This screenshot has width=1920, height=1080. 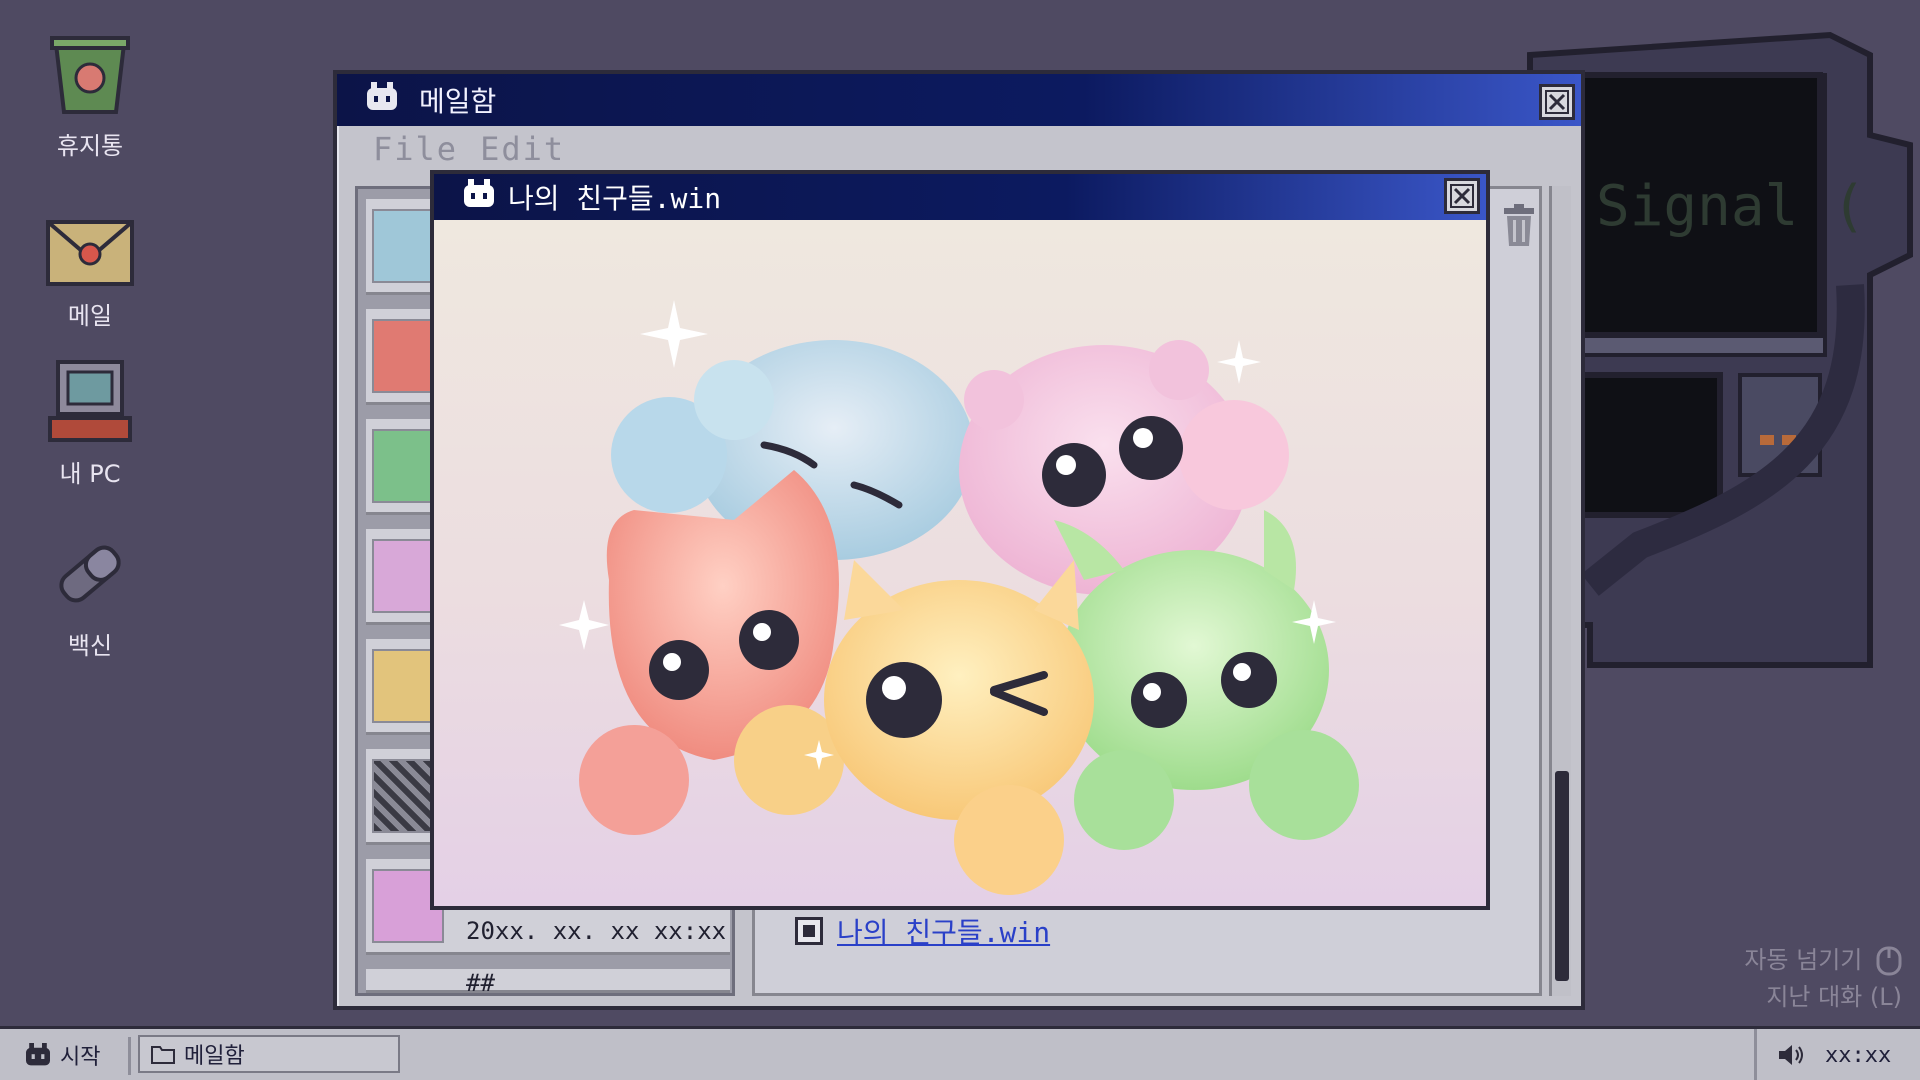 I want to click on folder-icon, so click(x=163, y=1055).